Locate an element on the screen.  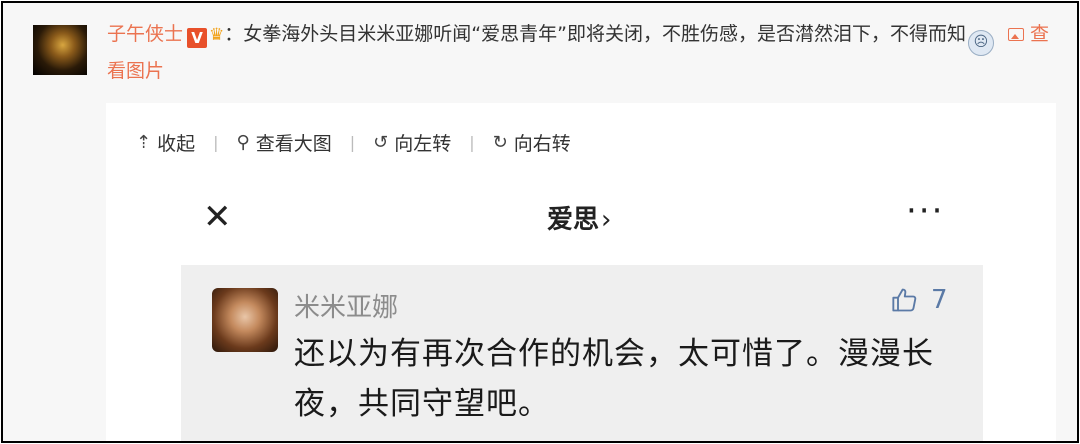
screenshot-title-text: 爱思 is located at coordinates (573, 220).